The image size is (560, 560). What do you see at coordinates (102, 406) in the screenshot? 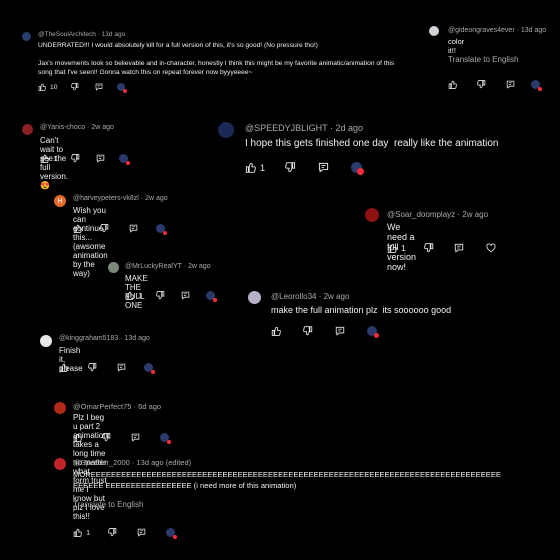
I see `comment-handle: @OmarPerfect75` at bounding box center [102, 406].